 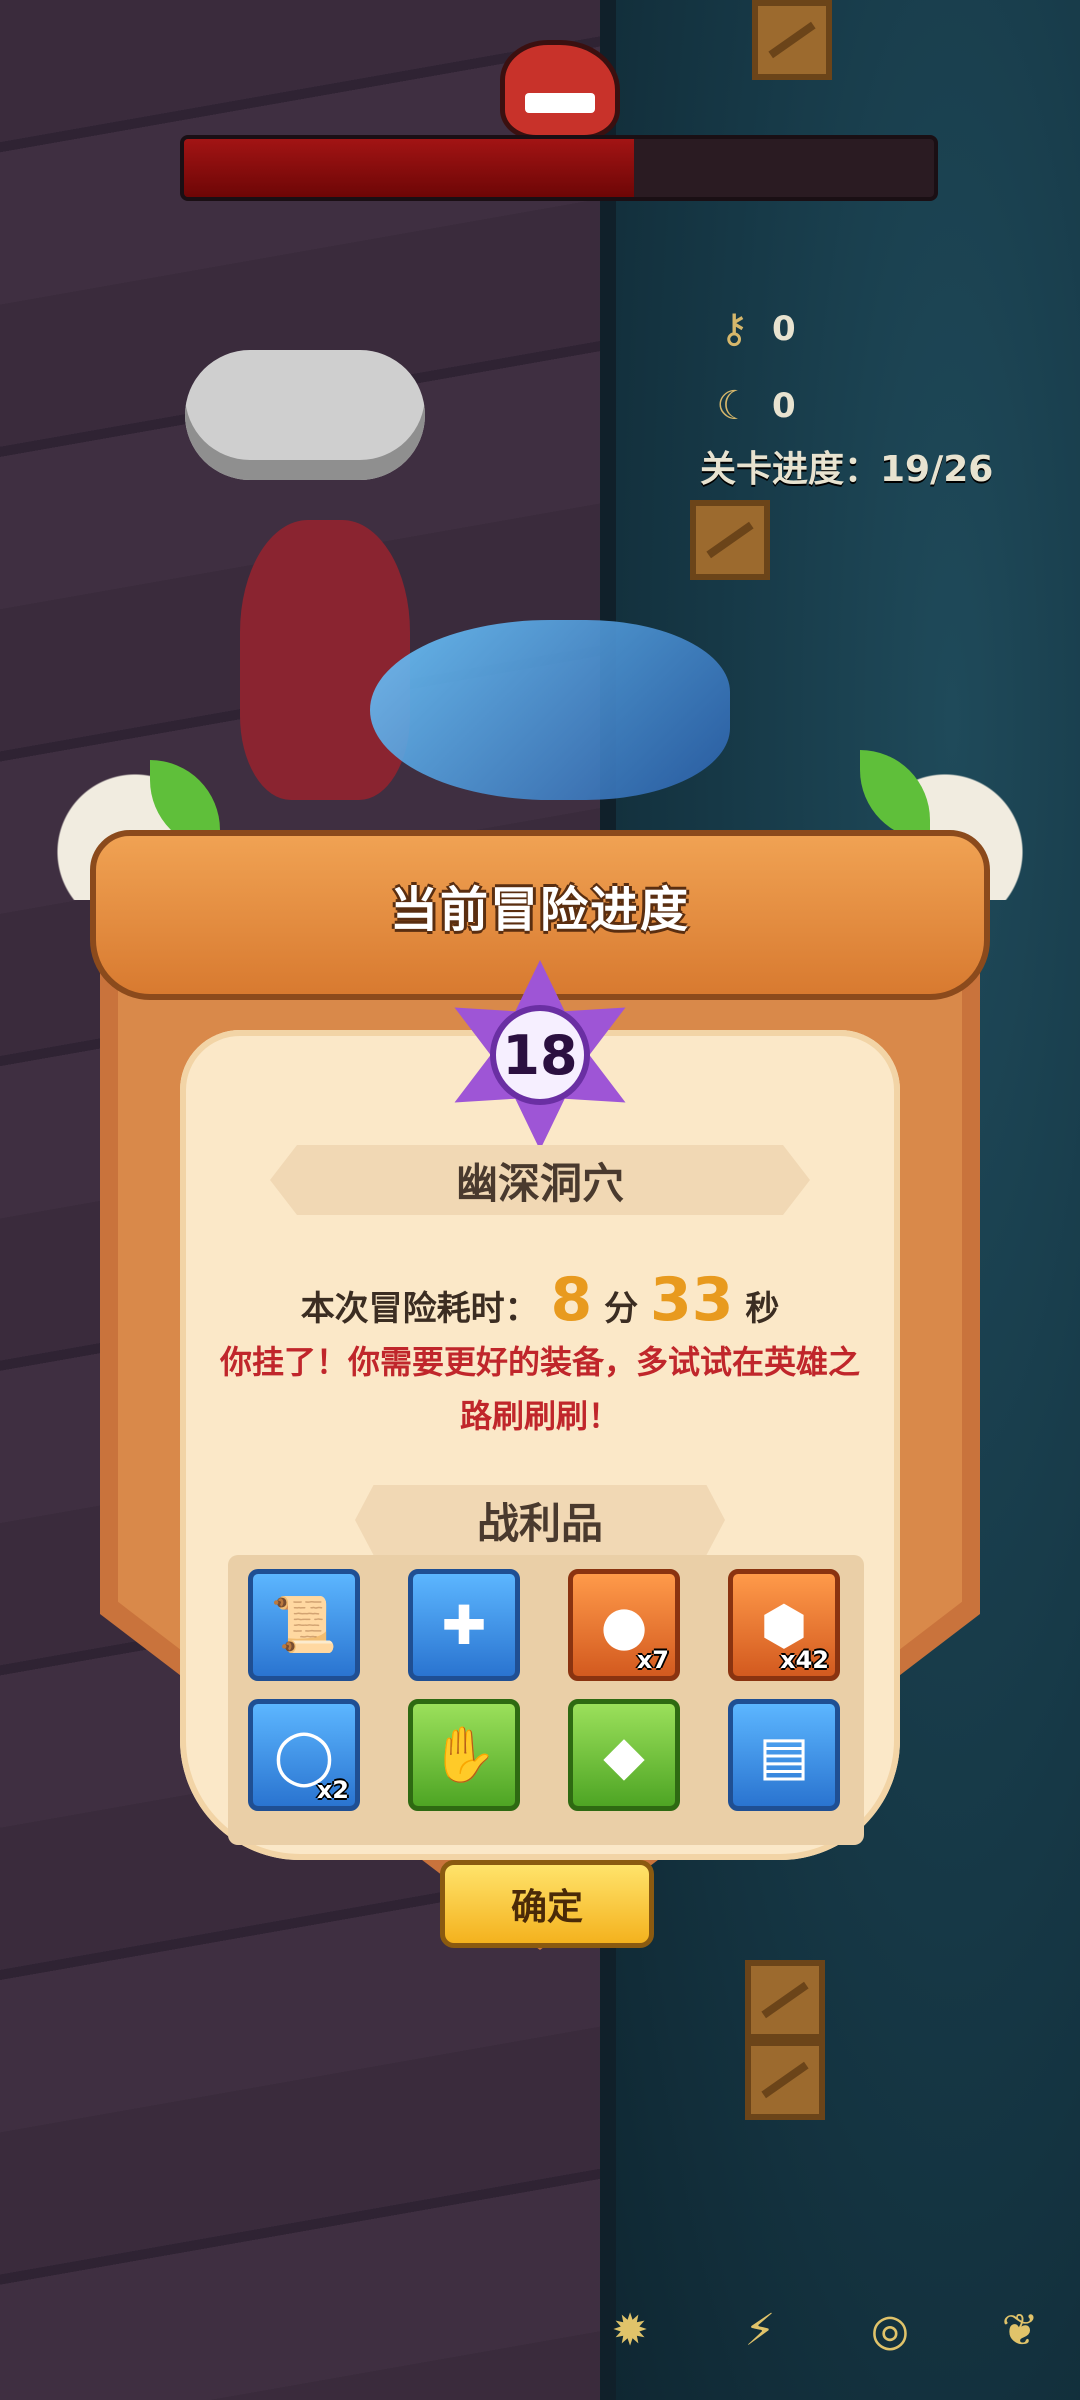 I want to click on loot-item: ✋, so click(x=464, y=1755).